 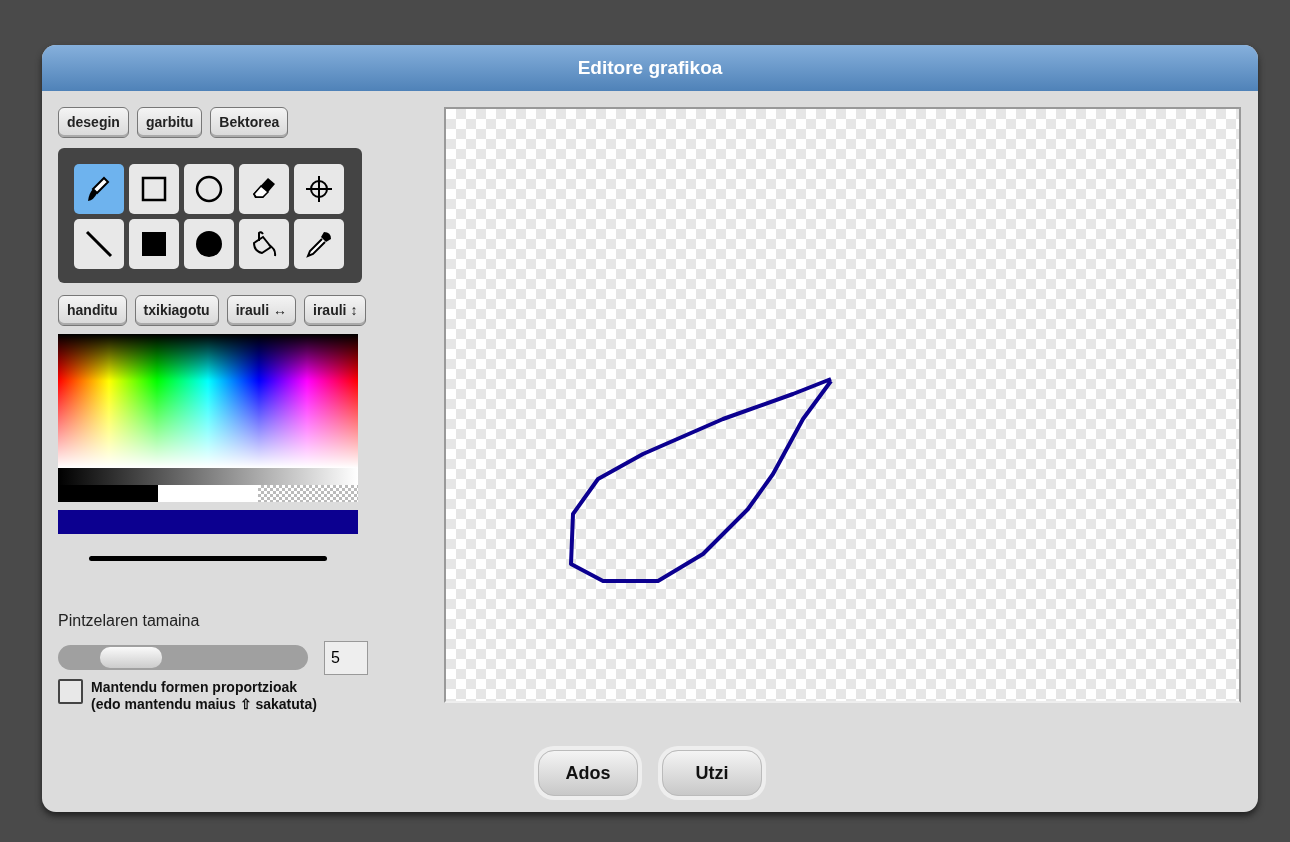 What do you see at coordinates (261, 310) in the screenshot?
I see `tool-button: irauli ↔` at bounding box center [261, 310].